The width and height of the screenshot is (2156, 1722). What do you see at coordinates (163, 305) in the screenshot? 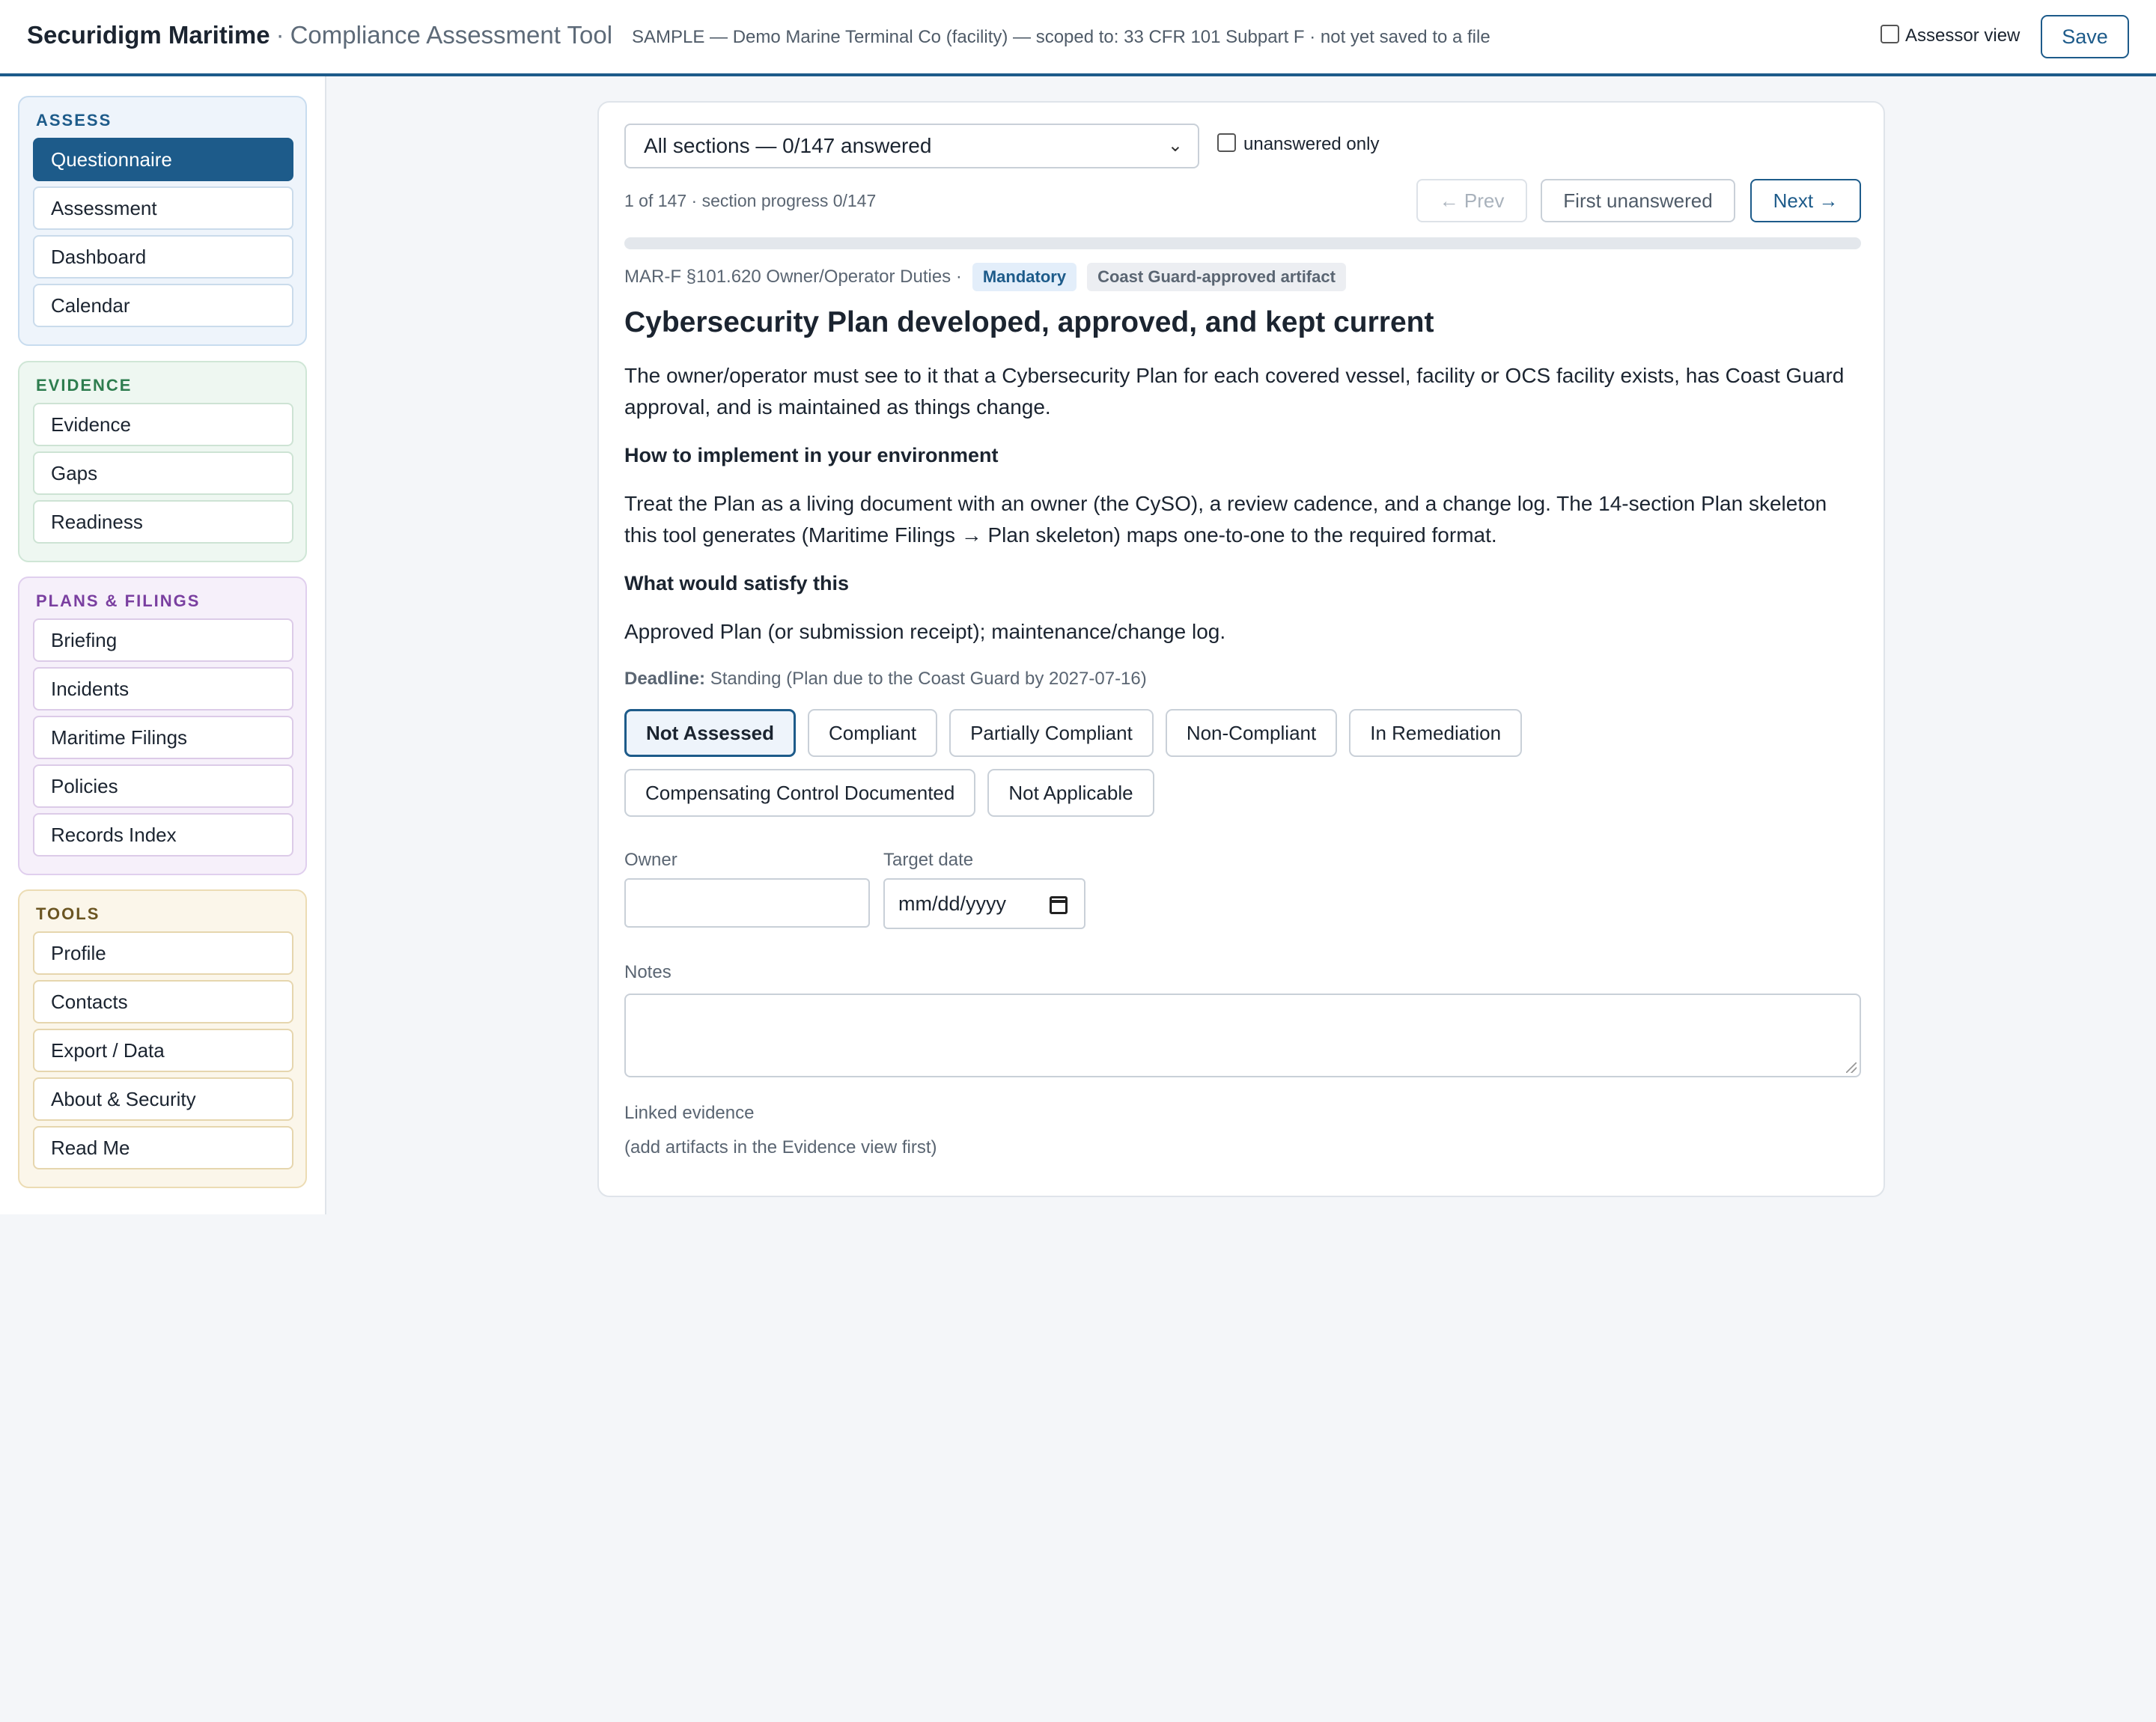
I see `sidebar-item-calendar: Calendar` at bounding box center [163, 305].